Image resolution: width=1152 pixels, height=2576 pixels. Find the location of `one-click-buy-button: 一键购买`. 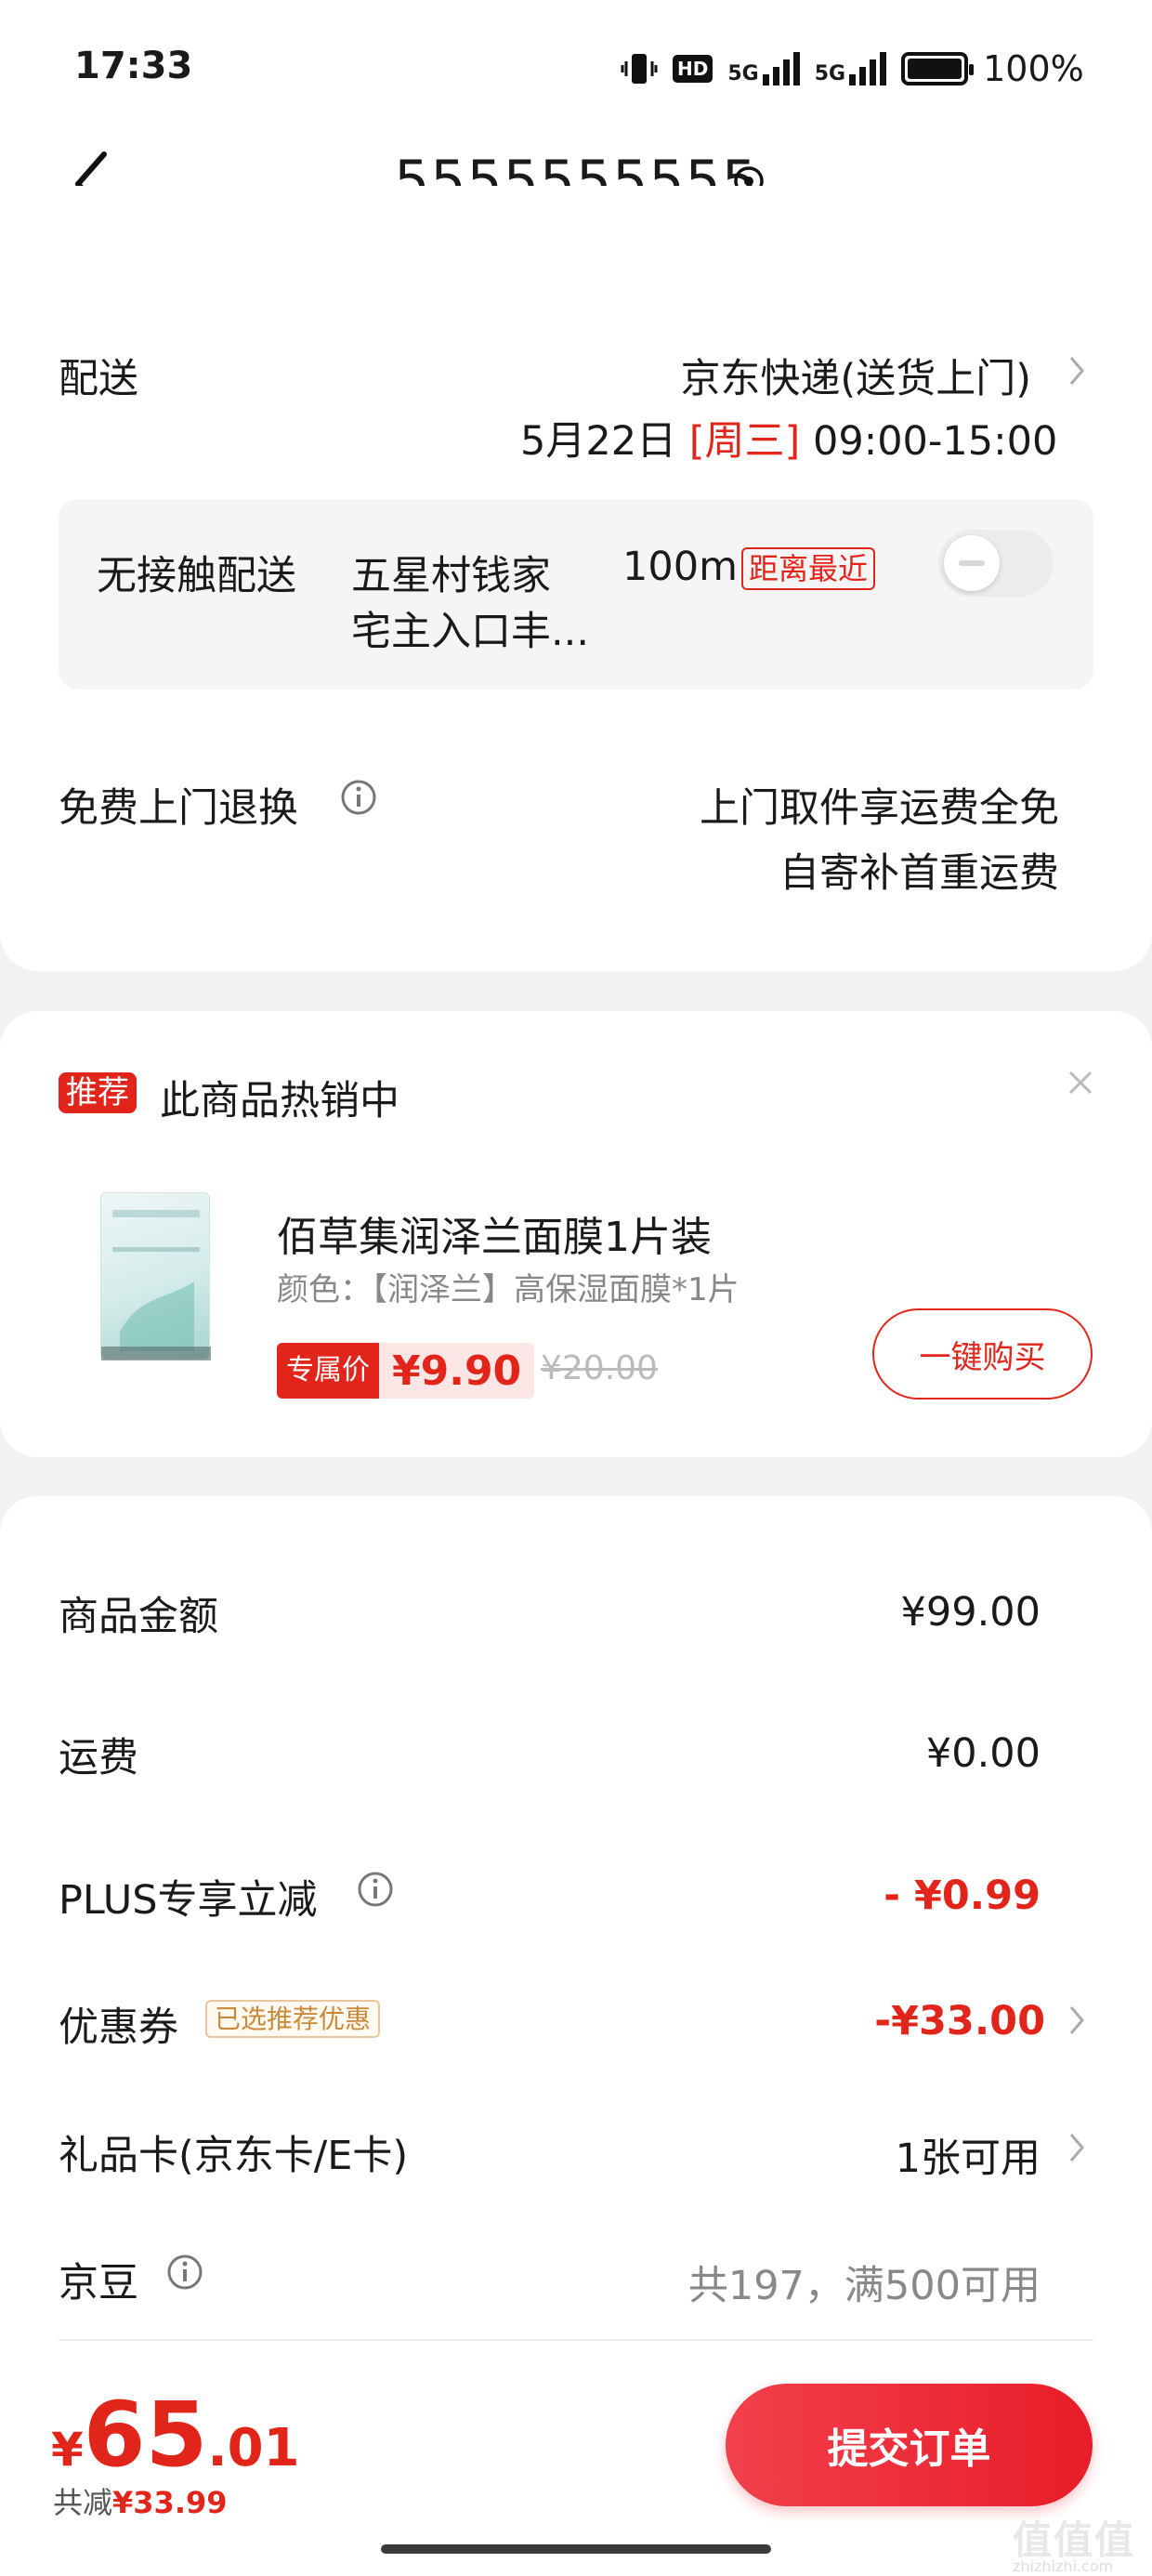

one-click-buy-button: 一键购买 is located at coordinates (982, 1354).